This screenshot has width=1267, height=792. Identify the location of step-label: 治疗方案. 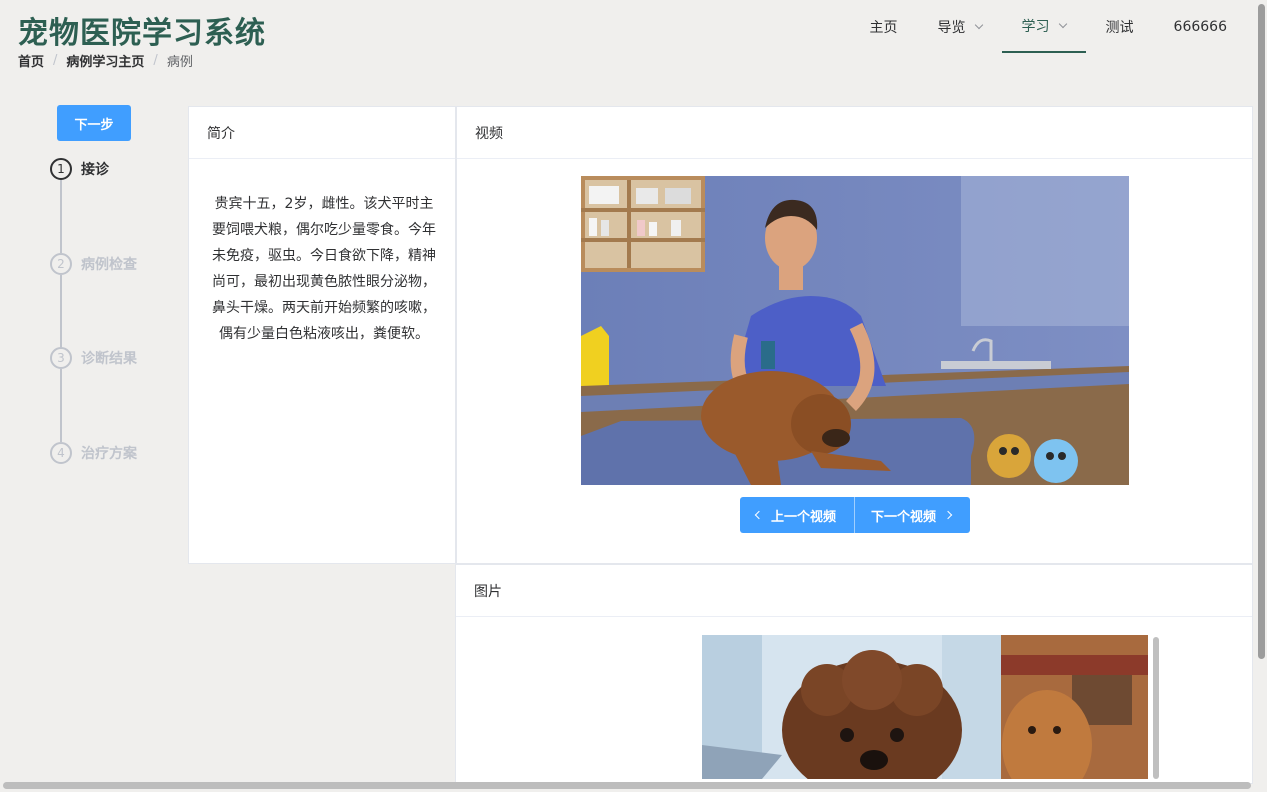
(109, 454).